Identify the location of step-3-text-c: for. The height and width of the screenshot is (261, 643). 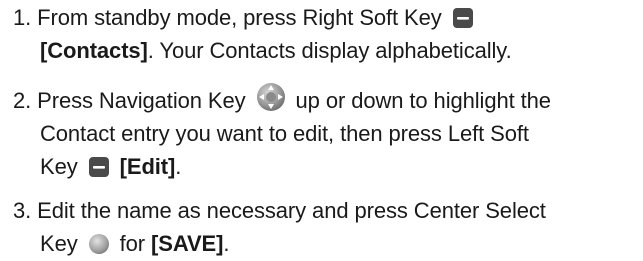
(132, 243).